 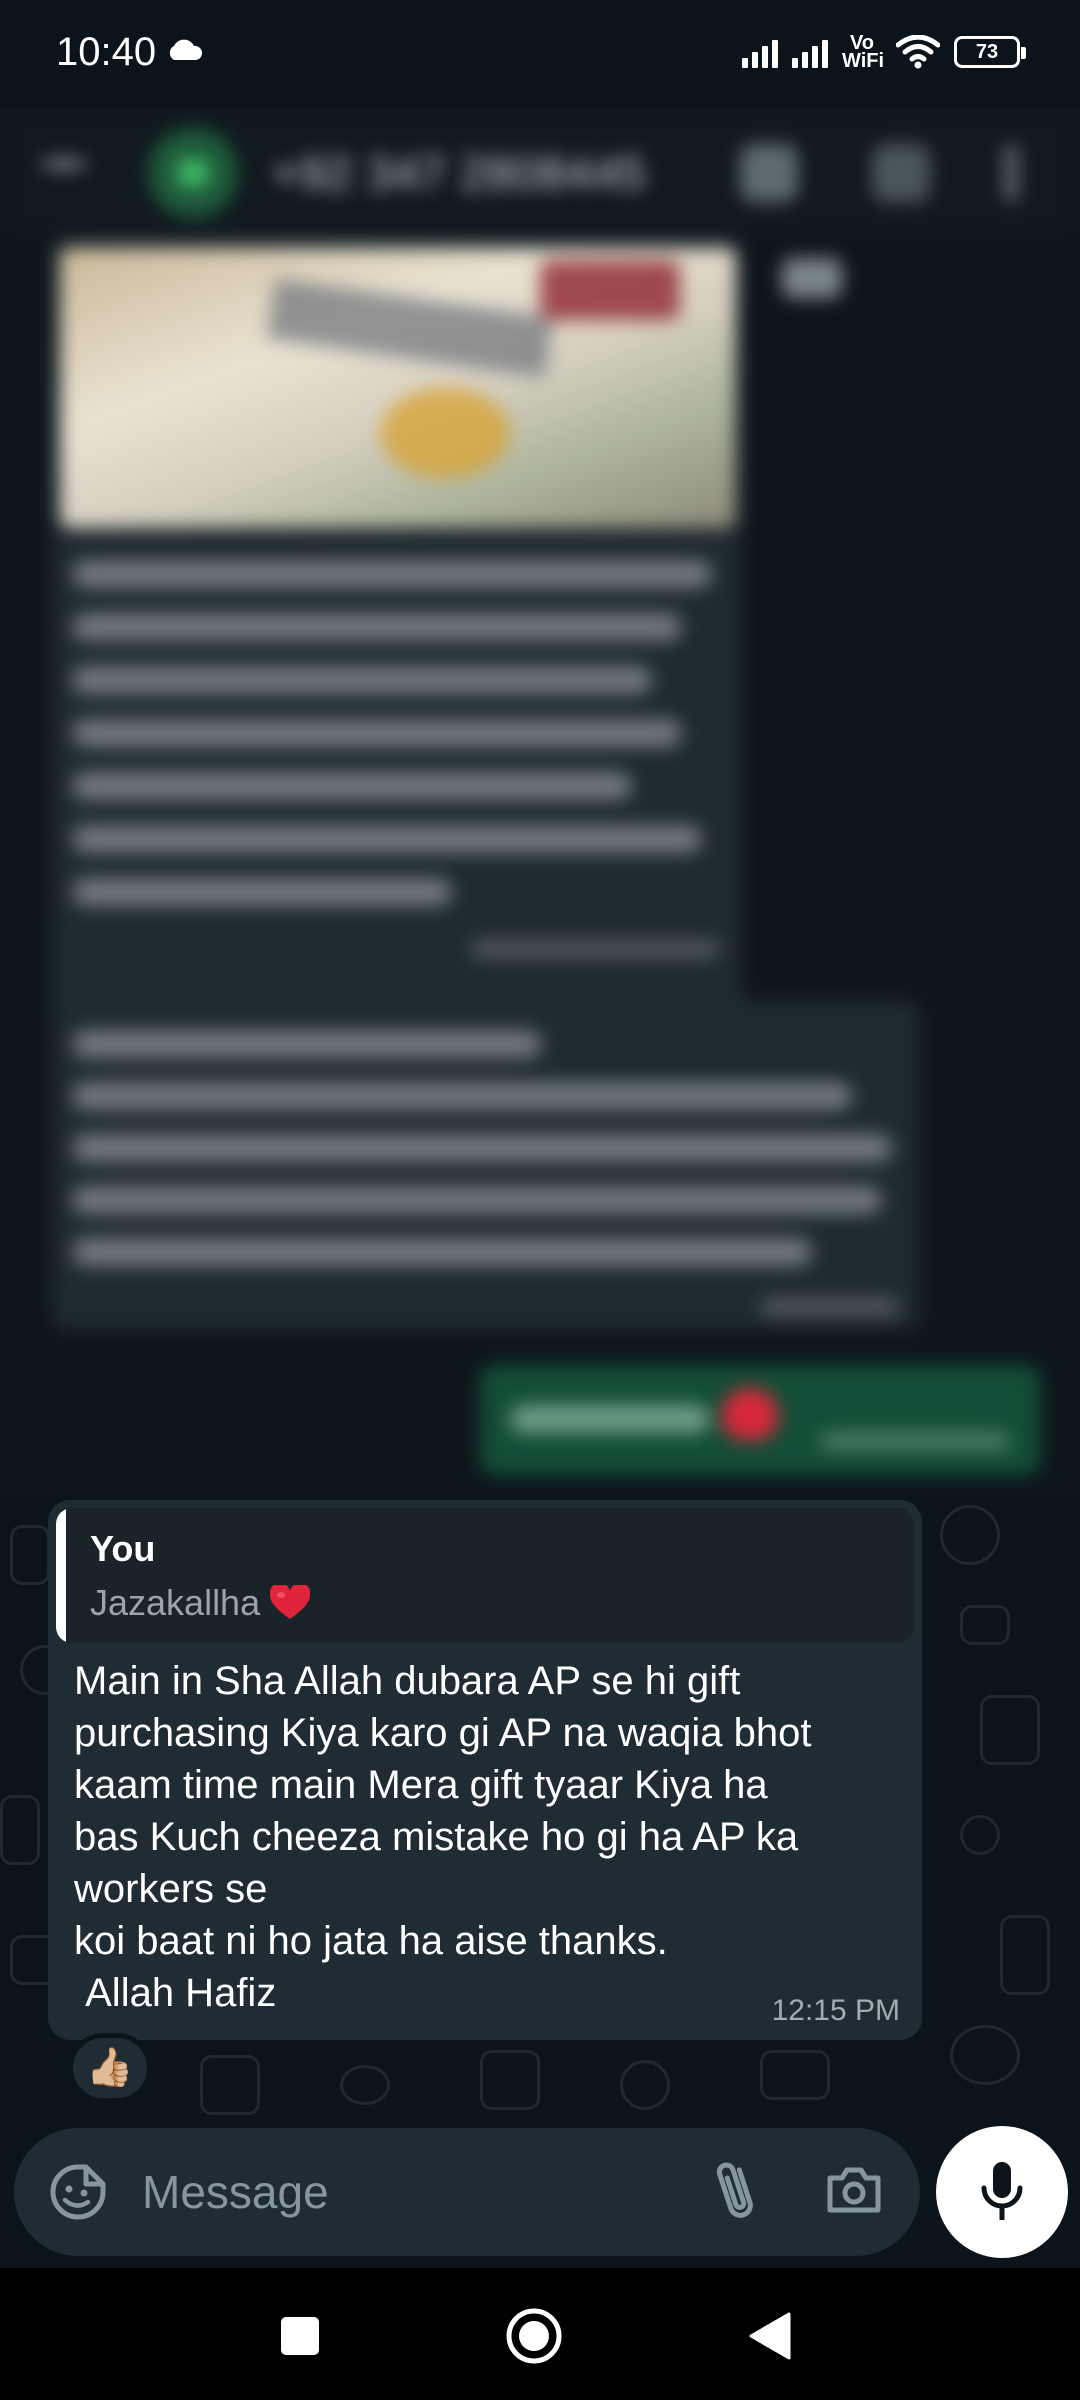 I want to click on quoted-text-row: Jazakallha, so click(x=200, y=1603).